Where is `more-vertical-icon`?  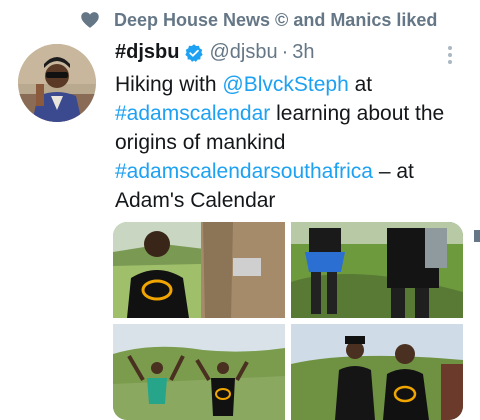 more-vertical-icon is located at coordinates (450, 57).